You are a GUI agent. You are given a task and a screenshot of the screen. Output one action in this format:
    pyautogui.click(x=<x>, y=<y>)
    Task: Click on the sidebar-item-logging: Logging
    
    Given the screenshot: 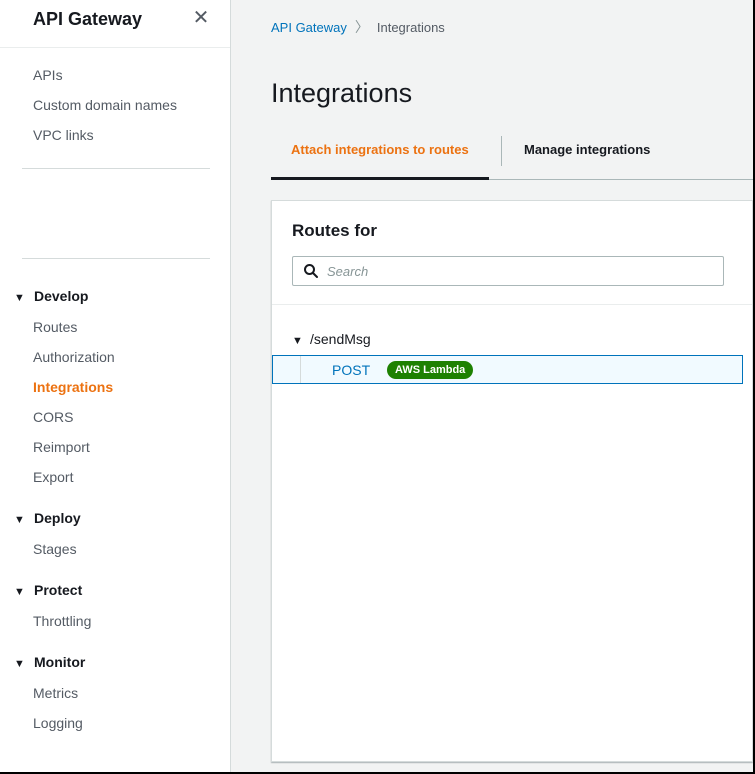 What is the action you would take?
    pyautogui.click(x=58, y=723)
    